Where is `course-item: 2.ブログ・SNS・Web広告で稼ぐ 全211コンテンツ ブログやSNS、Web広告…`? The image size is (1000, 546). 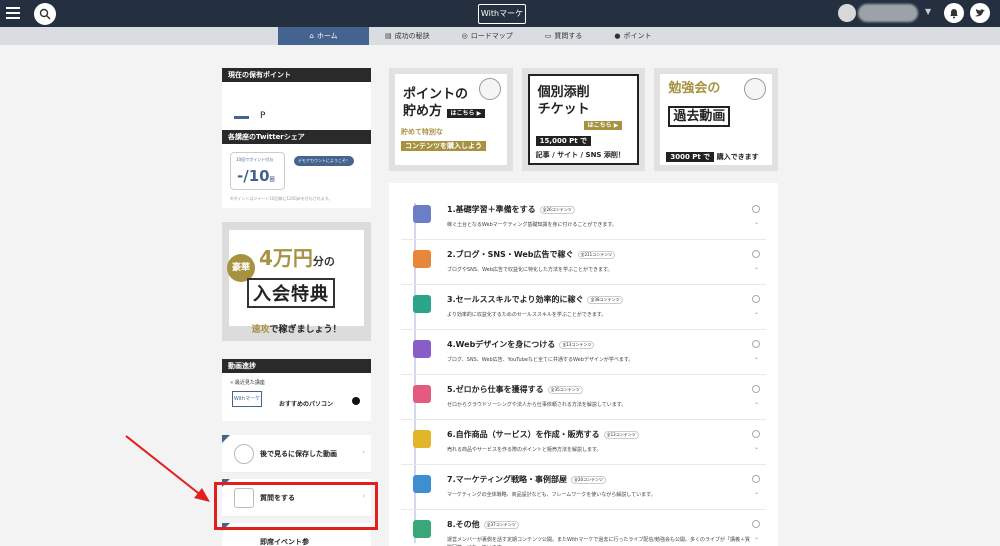 course-item: 2.ブログ・SNS・Web広告で稼ぐ 全211コンテンツ ブログやSNS、Web広告… is located at coordinates (583, 262).